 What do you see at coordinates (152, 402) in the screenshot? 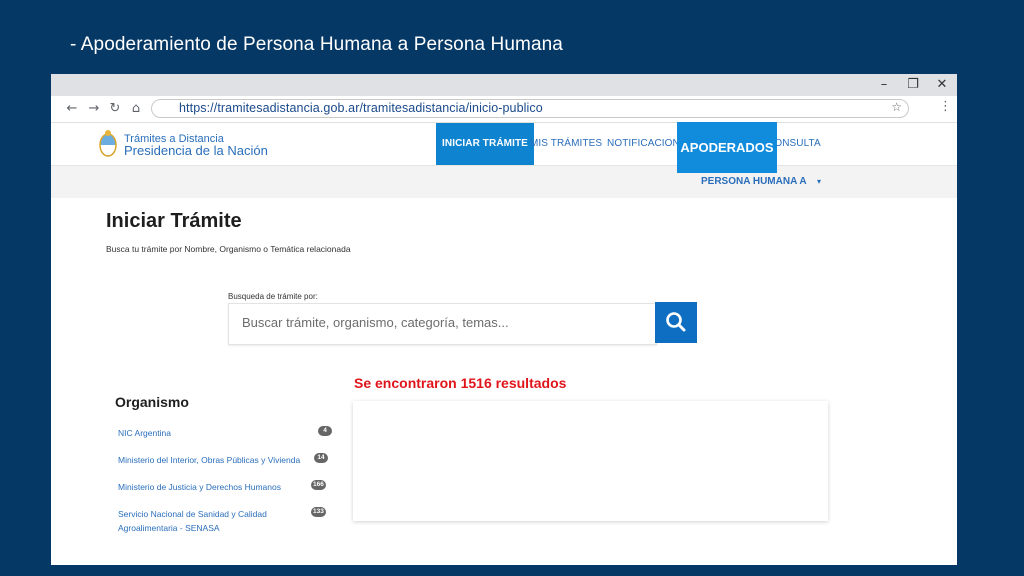
I see `organismo-heading: Organismo` at bounding box center [152, 402].